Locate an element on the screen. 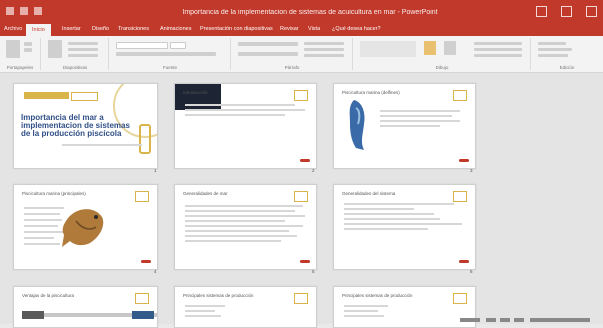 The height and width of the screenshot is (328, 603). group-label: Dibujo is located at coordinates (442, 67).